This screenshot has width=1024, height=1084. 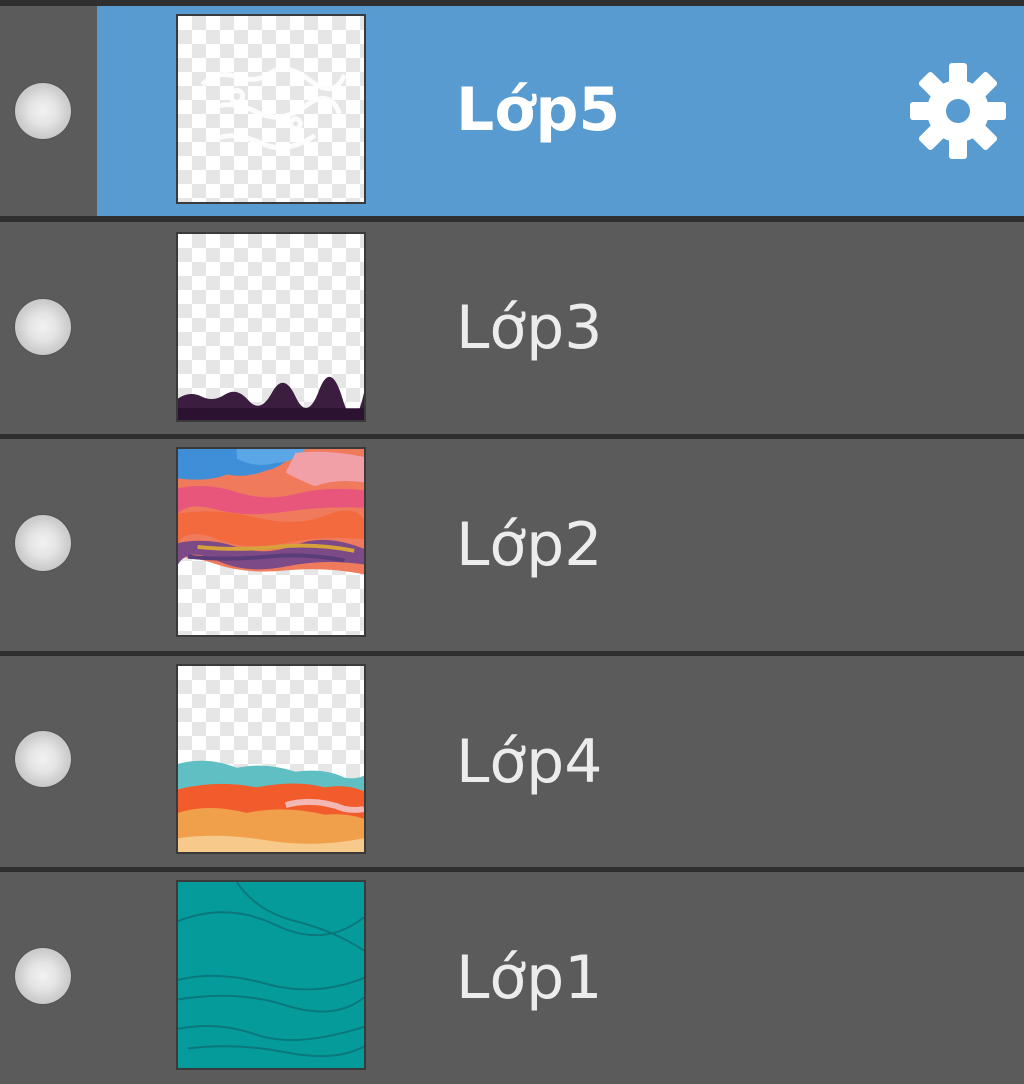 What do you see at coordinates (273, 108) in the screenshot?
I see `sketch-thumbnail-art` at bounding box center [273, 108].